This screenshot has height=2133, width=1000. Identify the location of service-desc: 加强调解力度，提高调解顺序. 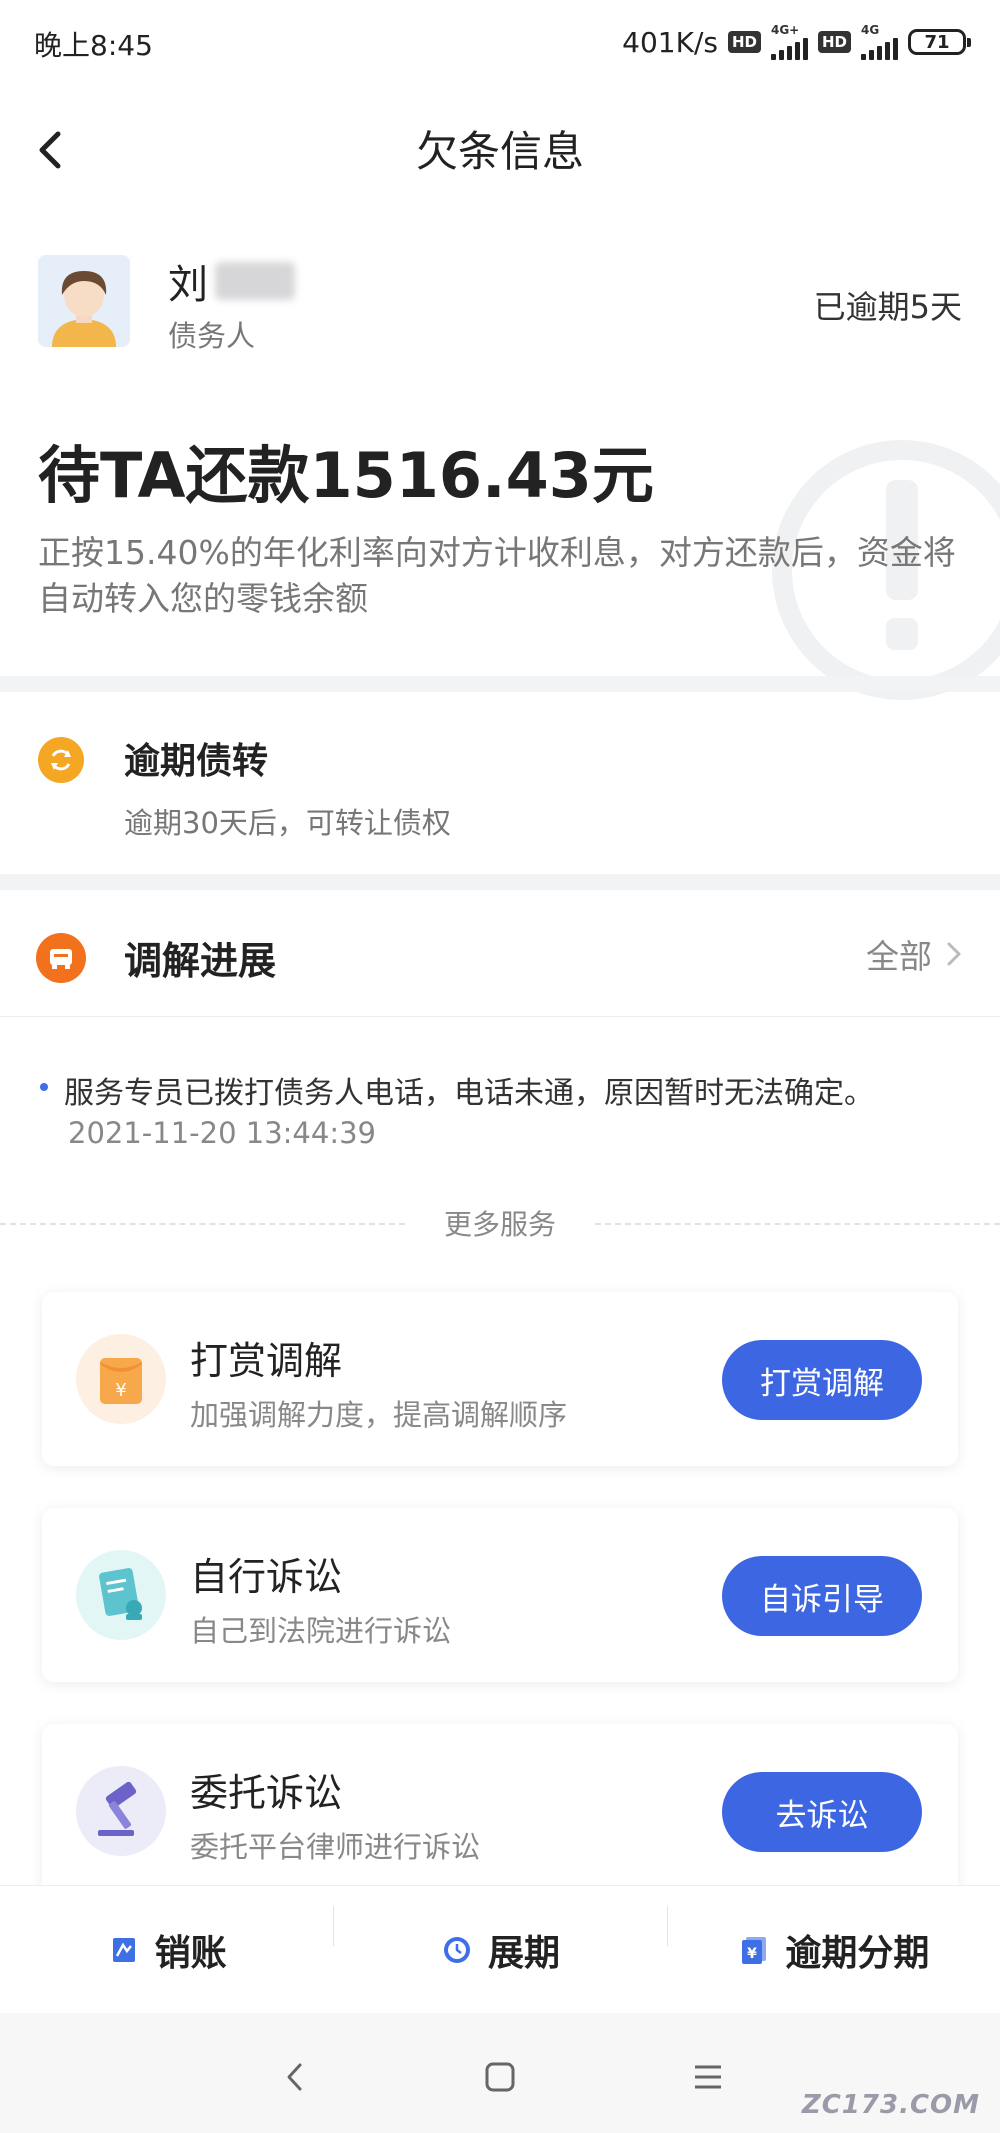
(379, 1415).